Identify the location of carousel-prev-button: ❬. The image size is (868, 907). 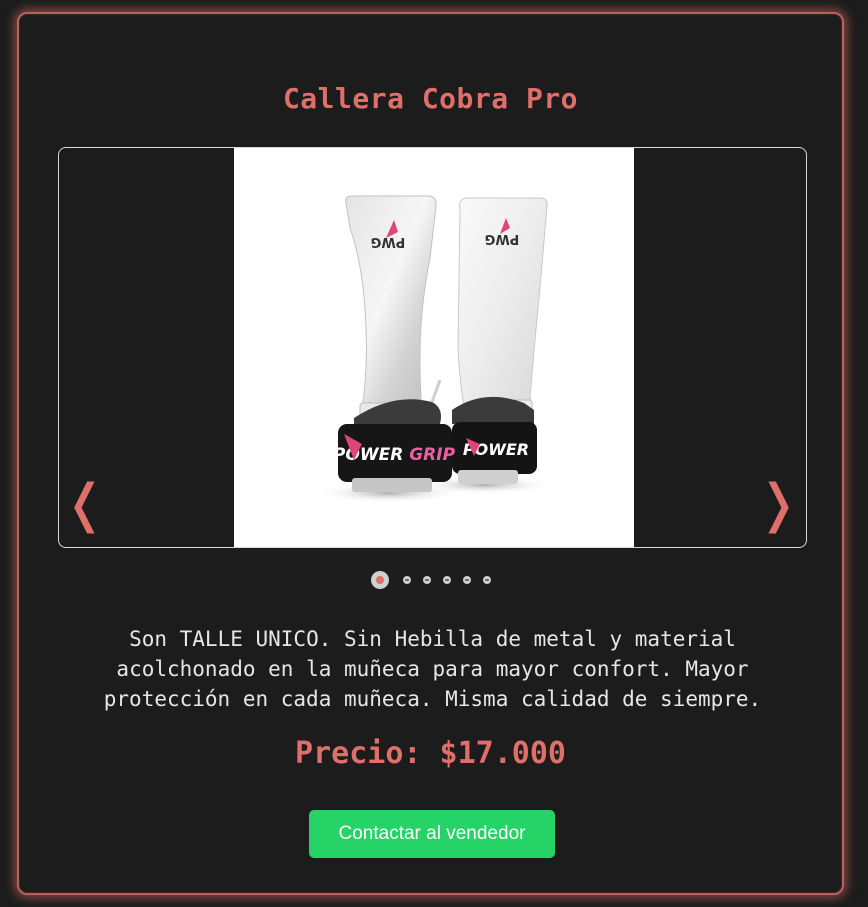
(85, 504).